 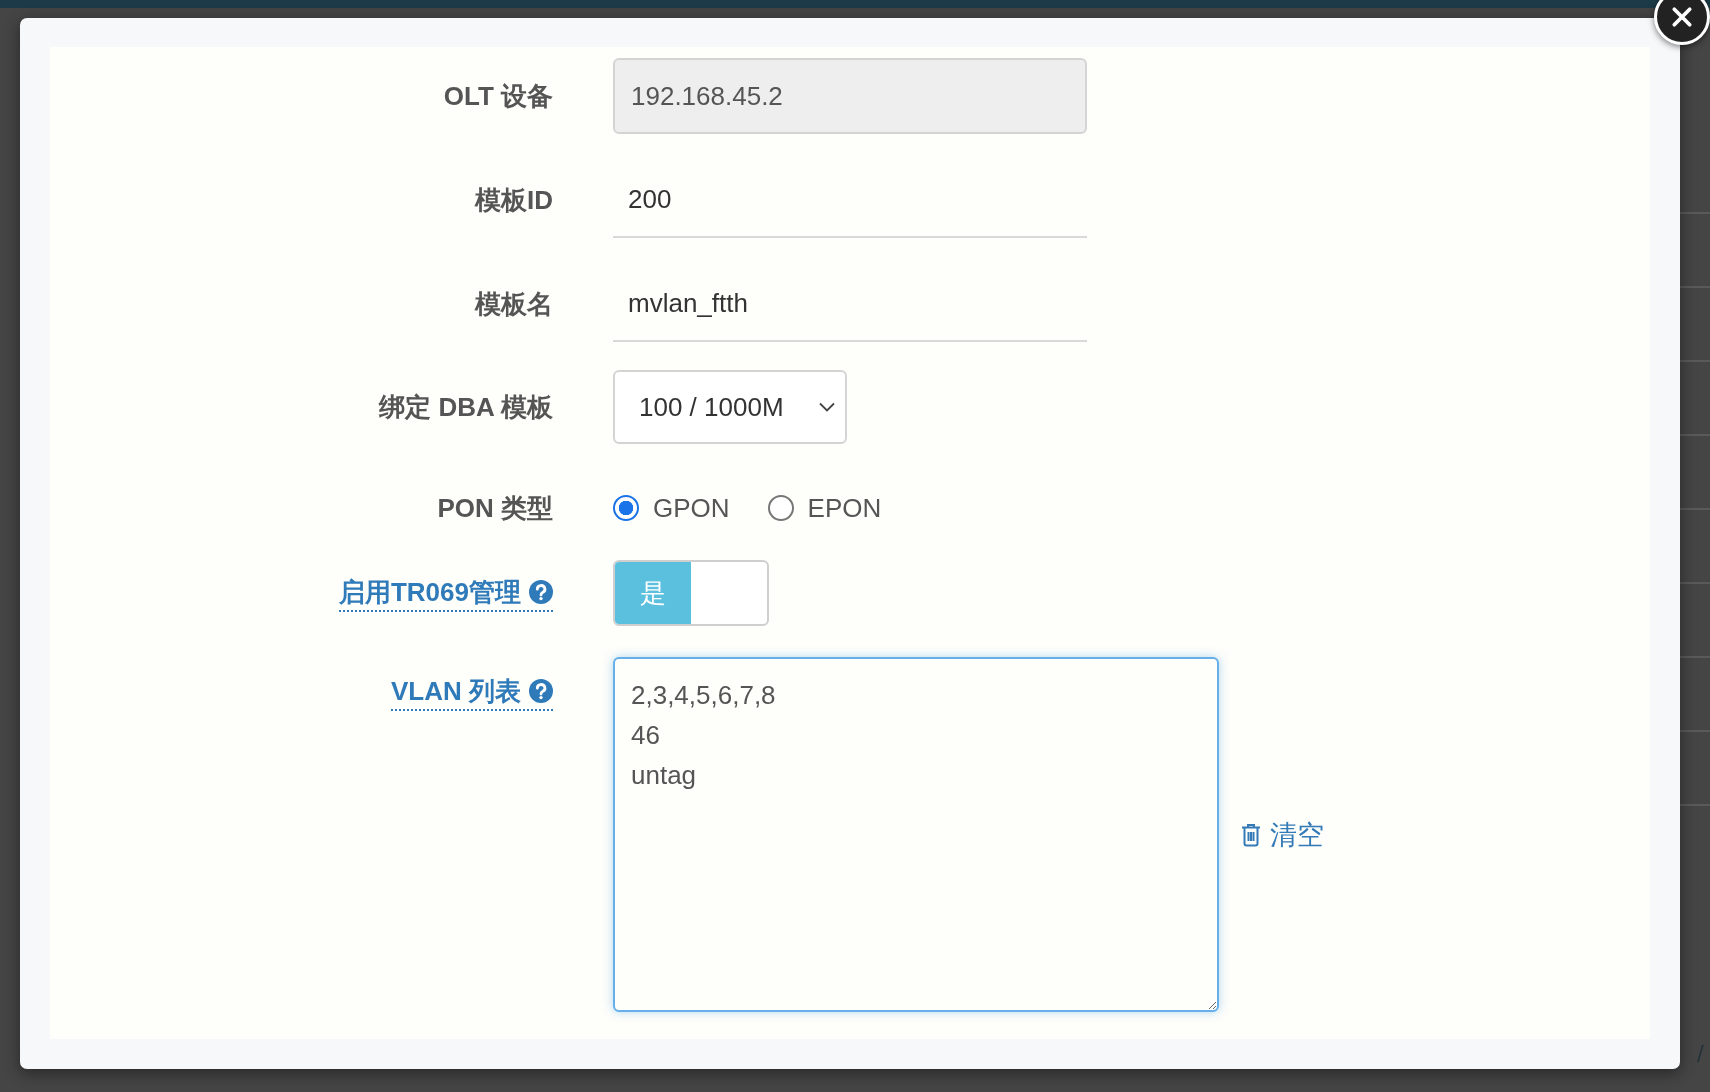 What do you see at coordinates (844, 508) in the screenshot?
I see `radio-label: EPON` at bounding box center [844, 508].